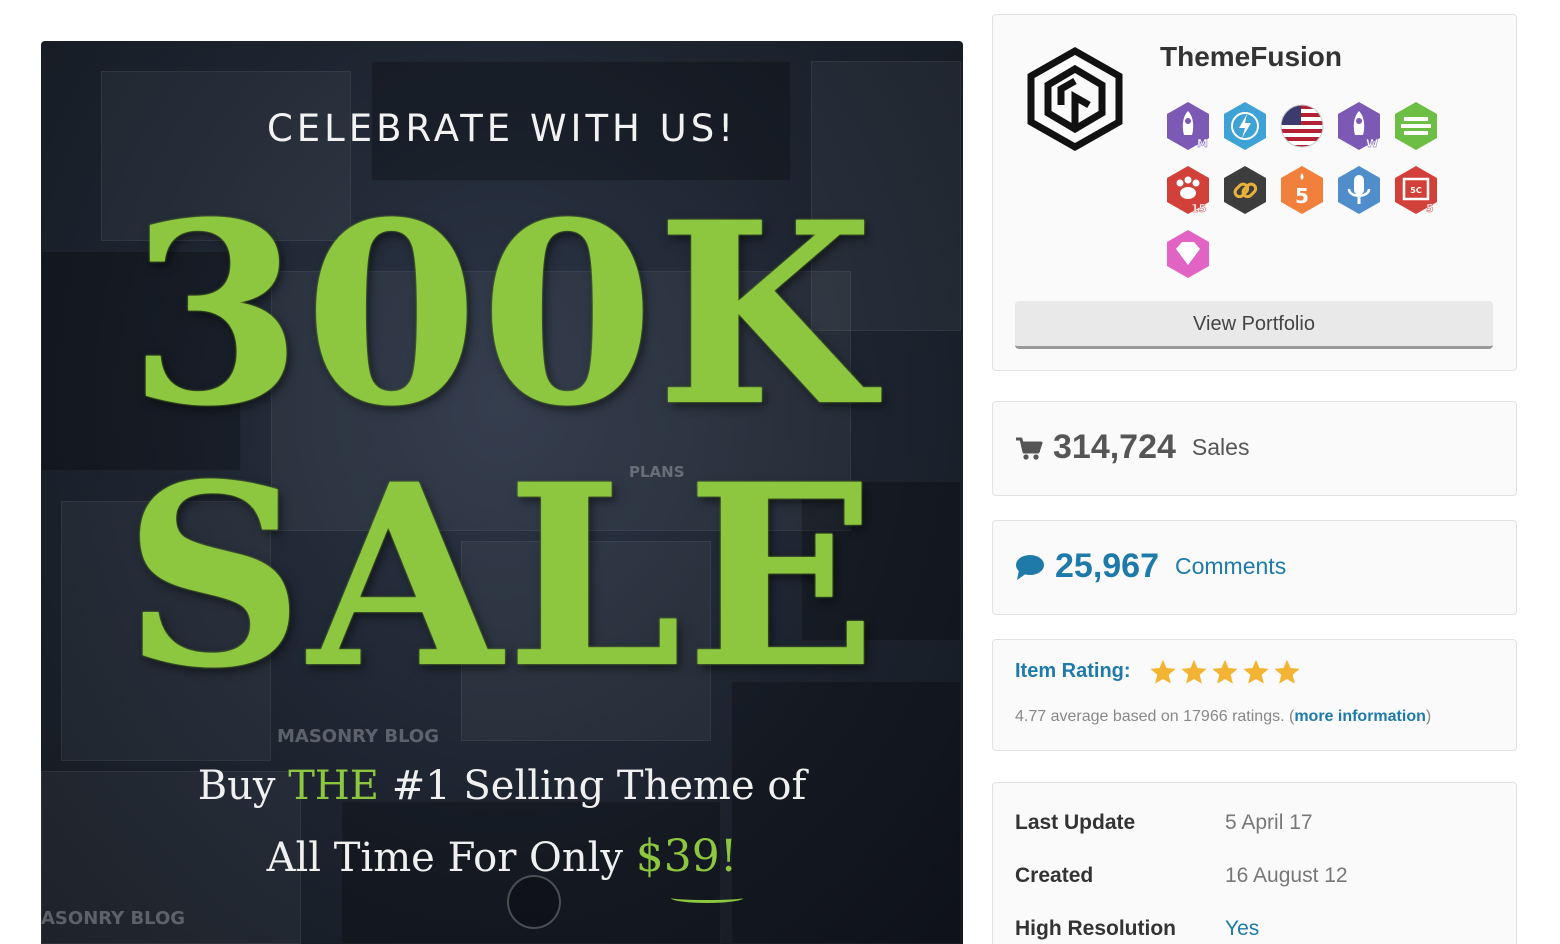 This screenshot has height=944, width=1560. I want to click on meta-value: 5 April 17, so click(1269, 822).